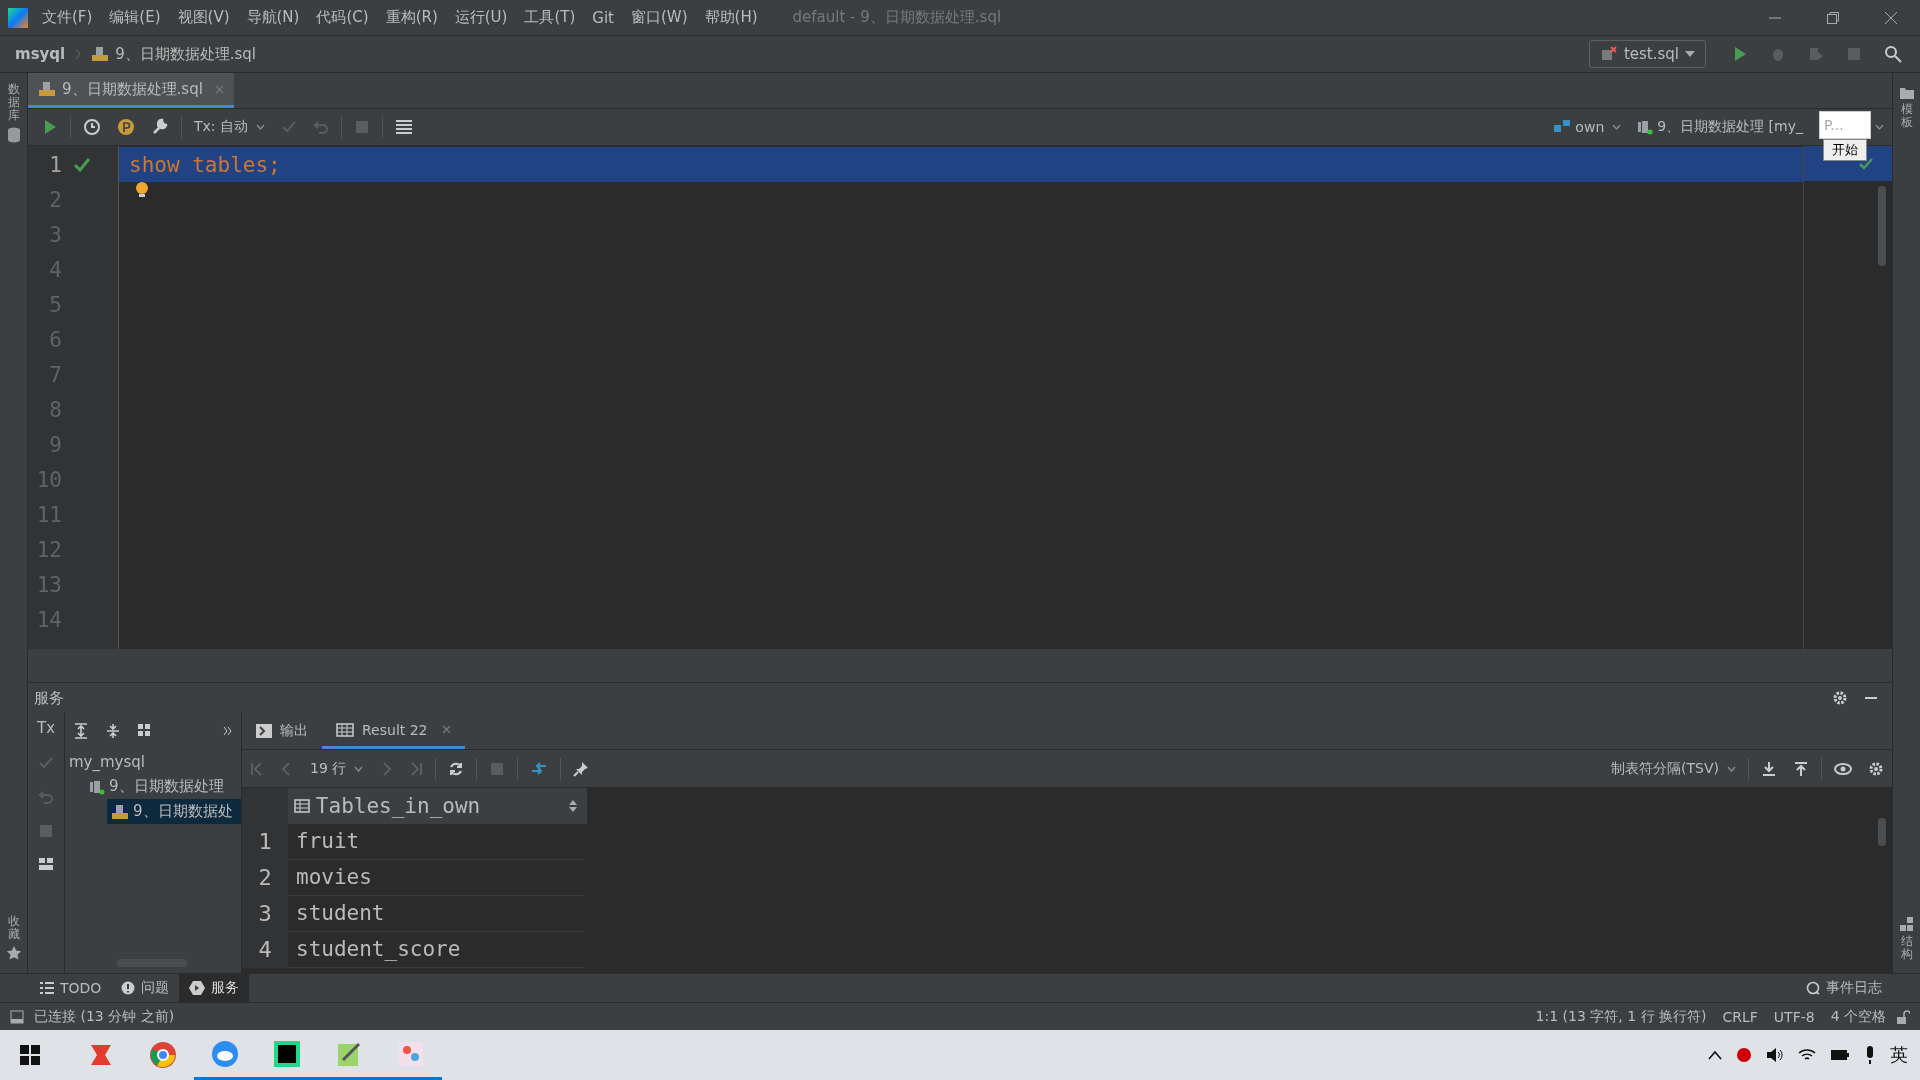 The width and height of the screenshot is (1920, 1080). What do you see at coordinates (128, 988) in the screenshot?
I see `exclamation-icon` at bounding box center [128, 988].